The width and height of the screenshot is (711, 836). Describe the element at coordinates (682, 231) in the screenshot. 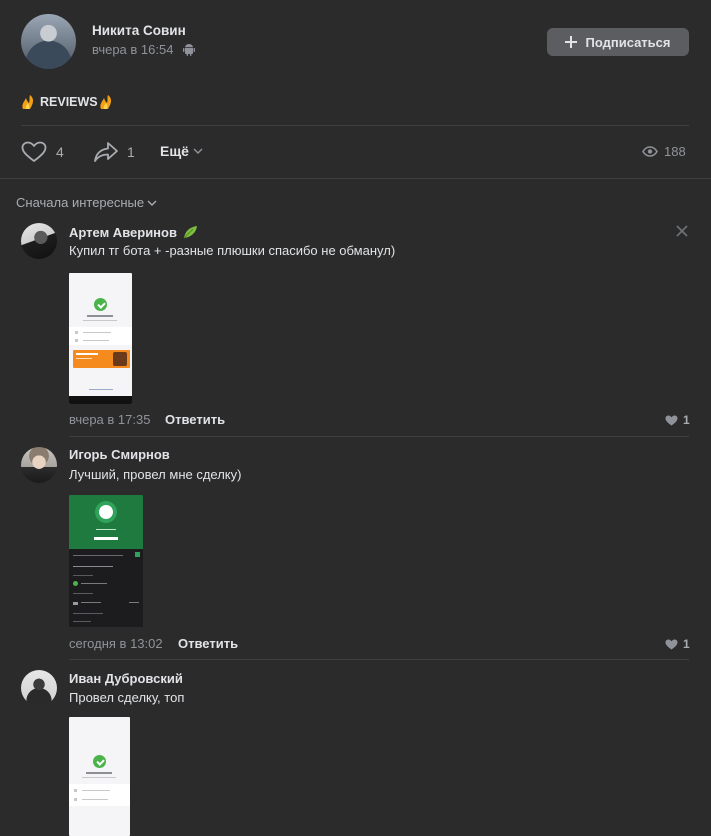

I see `close-icon` at that location.